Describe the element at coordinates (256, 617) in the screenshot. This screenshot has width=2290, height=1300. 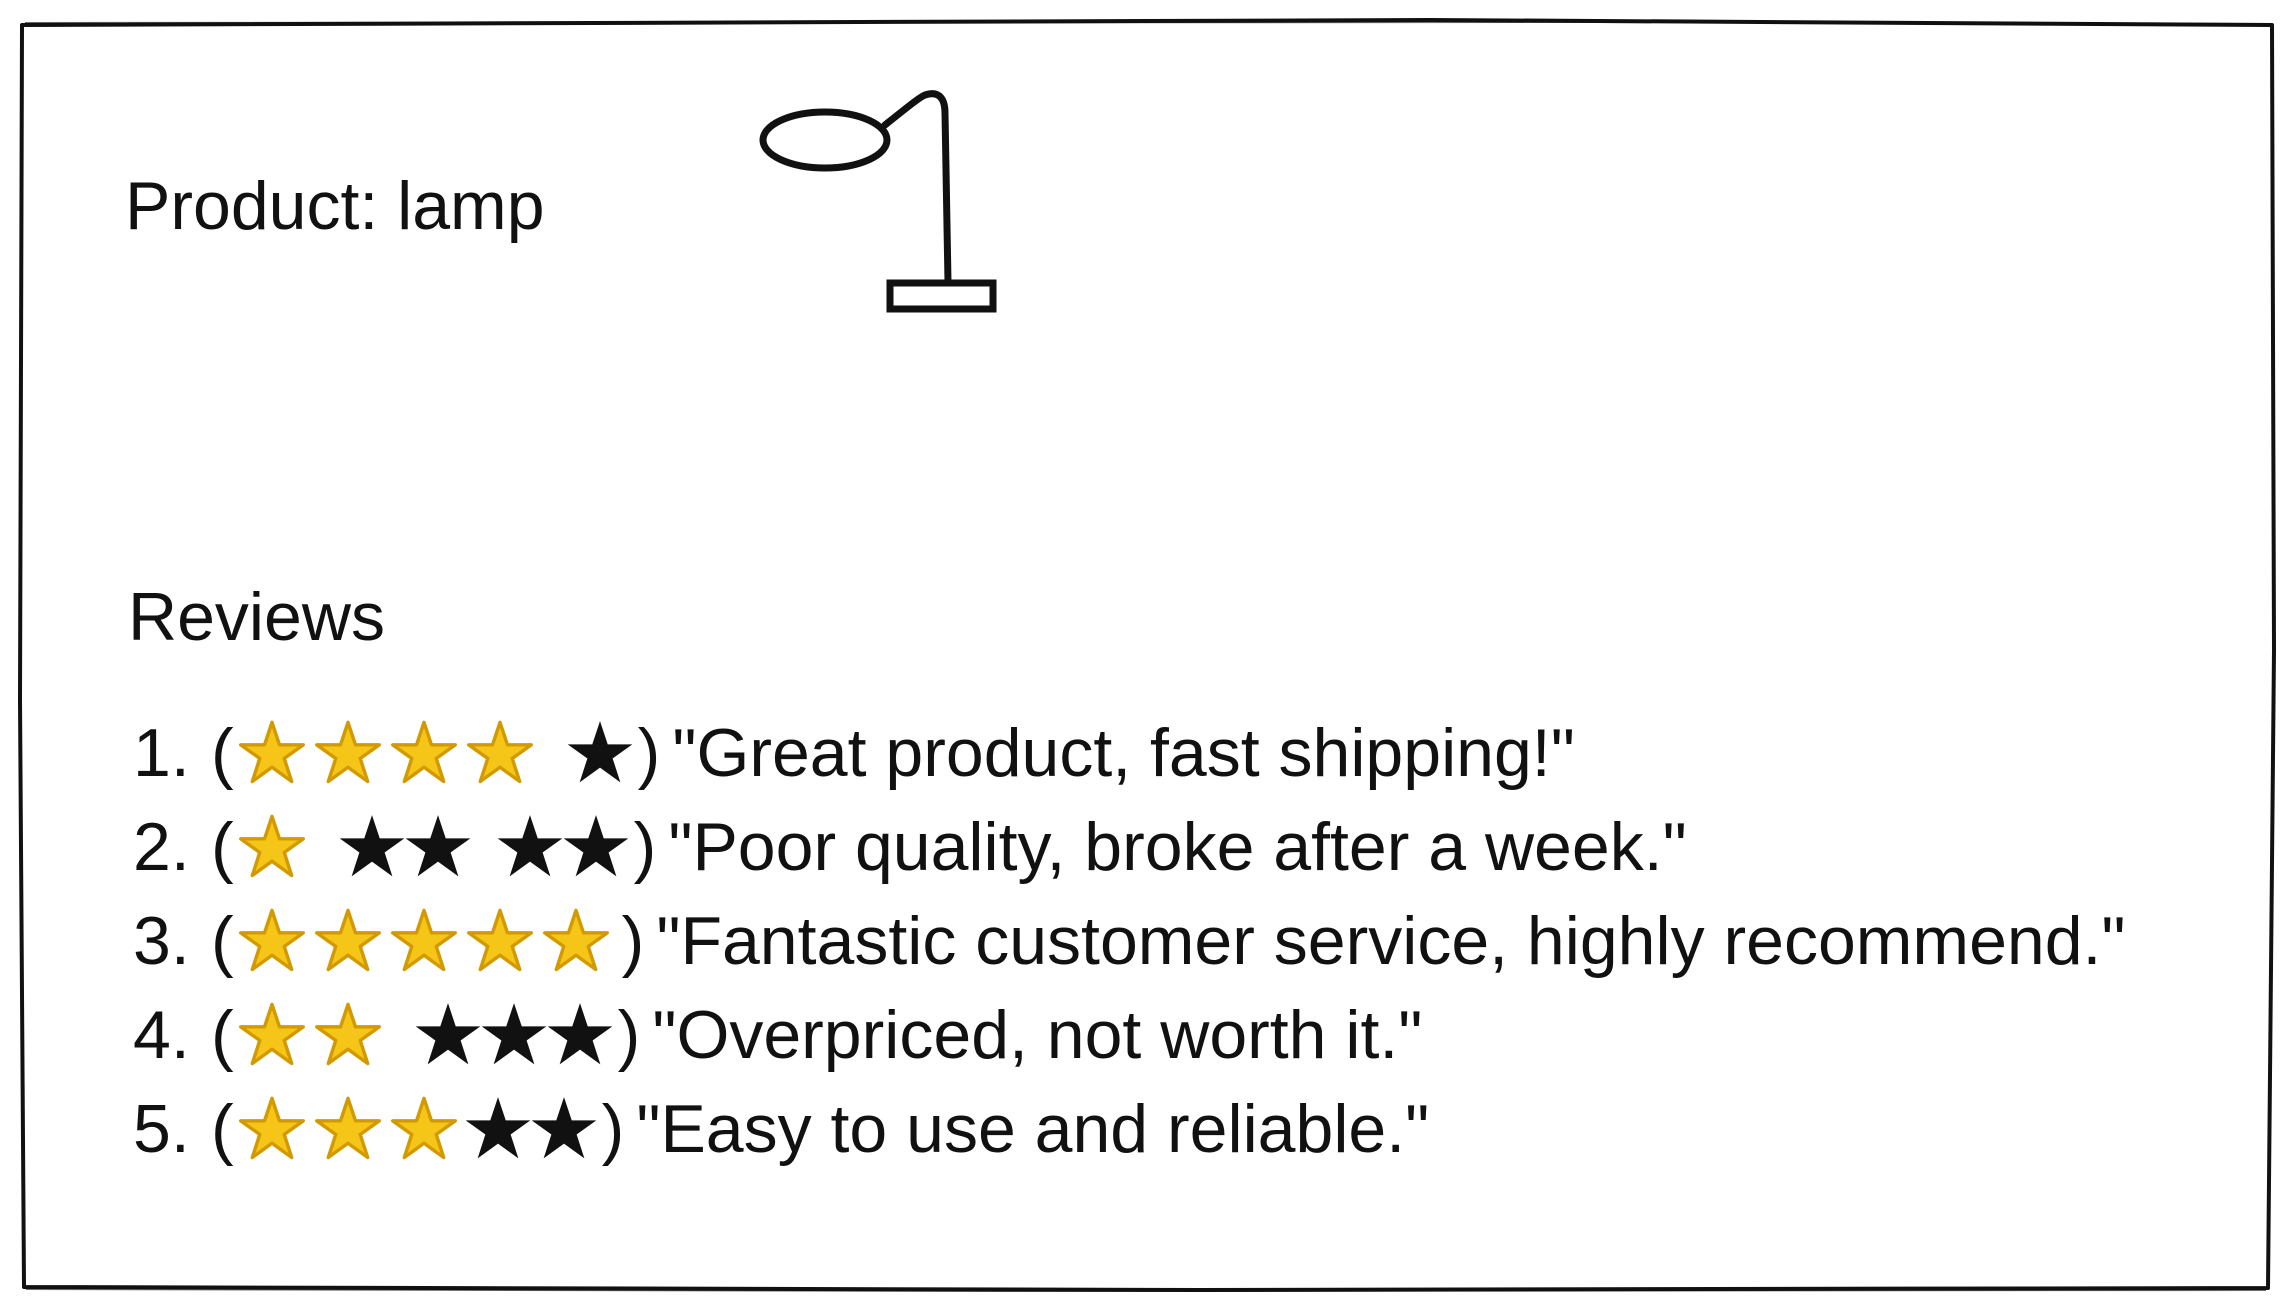
I see `reviews-heading: Reviews` at that location.